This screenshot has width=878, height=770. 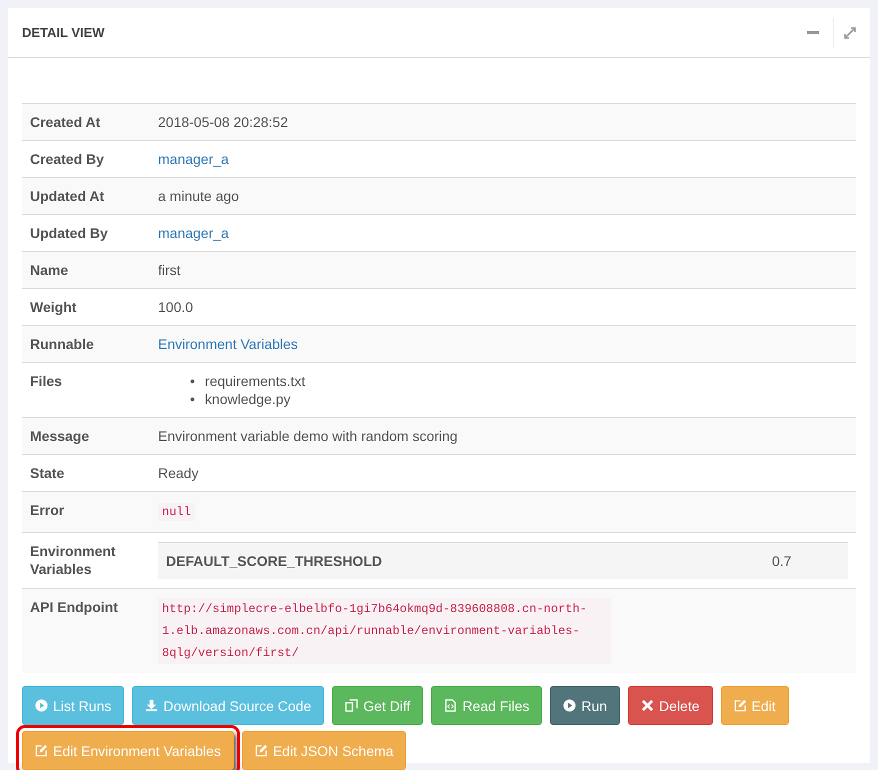 What do you see at coordinates (378, 705) in the screenshot?
I see `action-button: Get Diff` at bounding box center [378, 705].